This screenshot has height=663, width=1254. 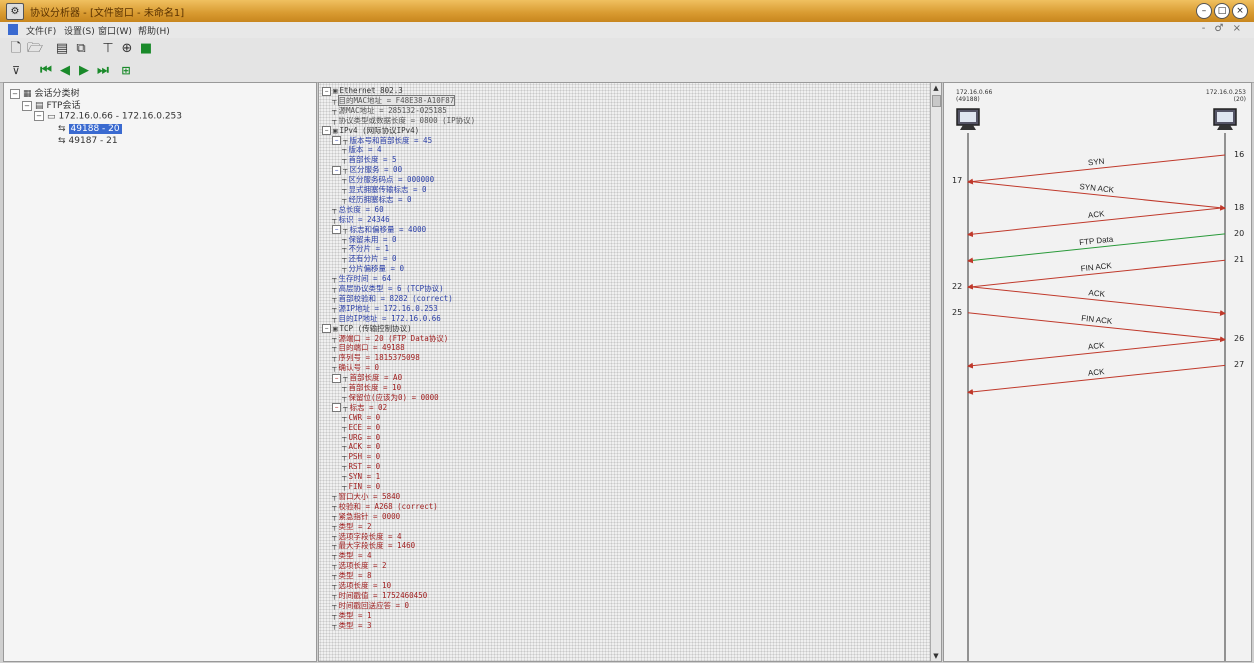 I want to click on menu-file: 文件(F), so click(x=41, y=30).